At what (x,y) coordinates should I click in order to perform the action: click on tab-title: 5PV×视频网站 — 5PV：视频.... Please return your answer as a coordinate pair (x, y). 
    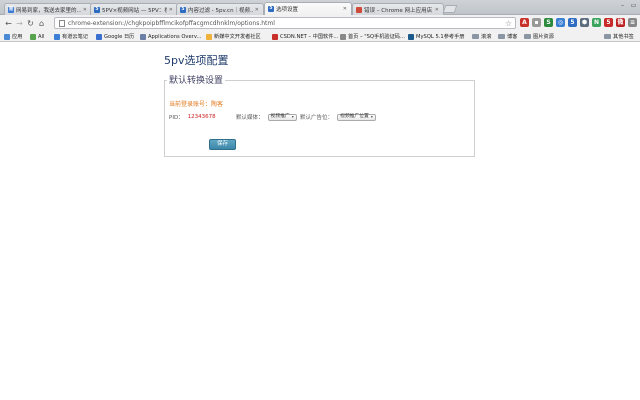
    Looking at the image, I should click on (134, 10).